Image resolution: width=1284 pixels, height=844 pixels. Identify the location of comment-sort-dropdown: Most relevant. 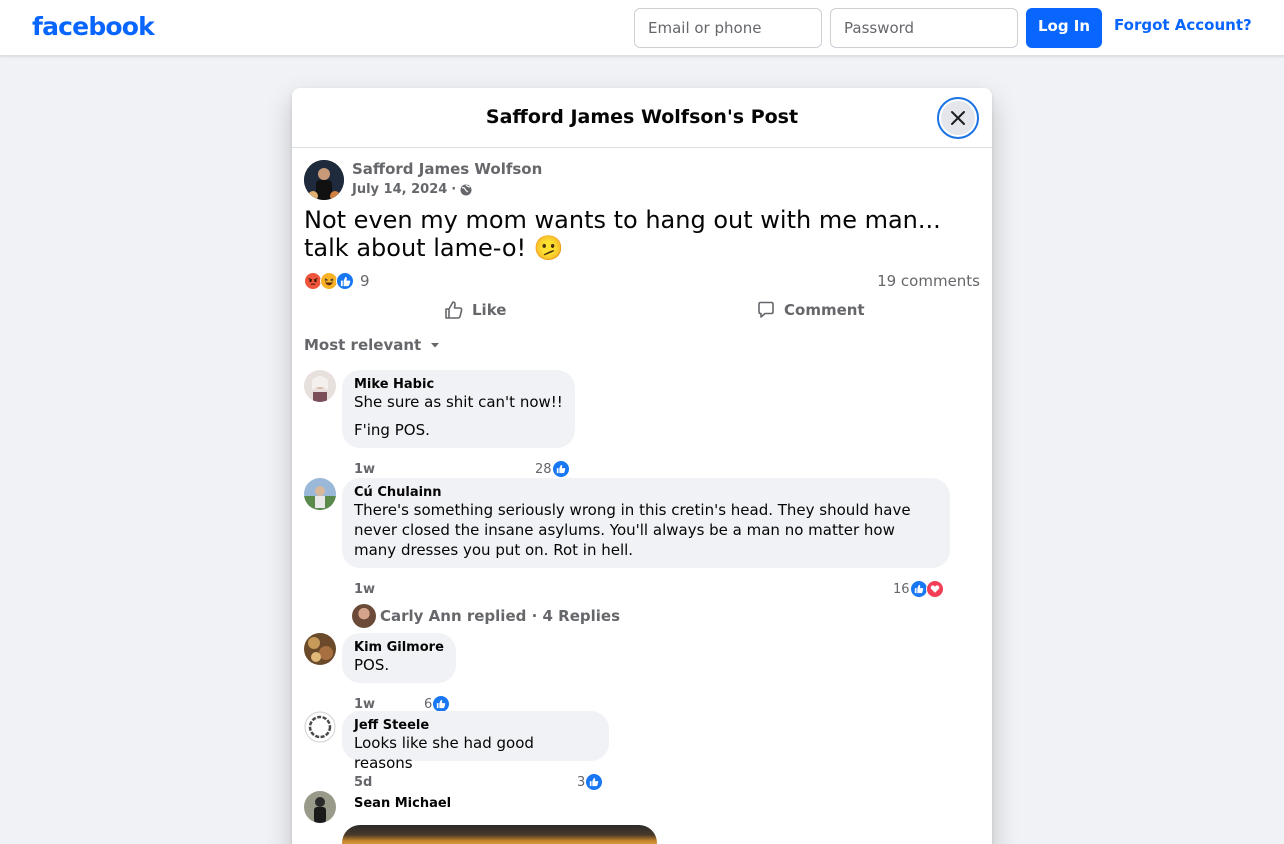
(372, 345).